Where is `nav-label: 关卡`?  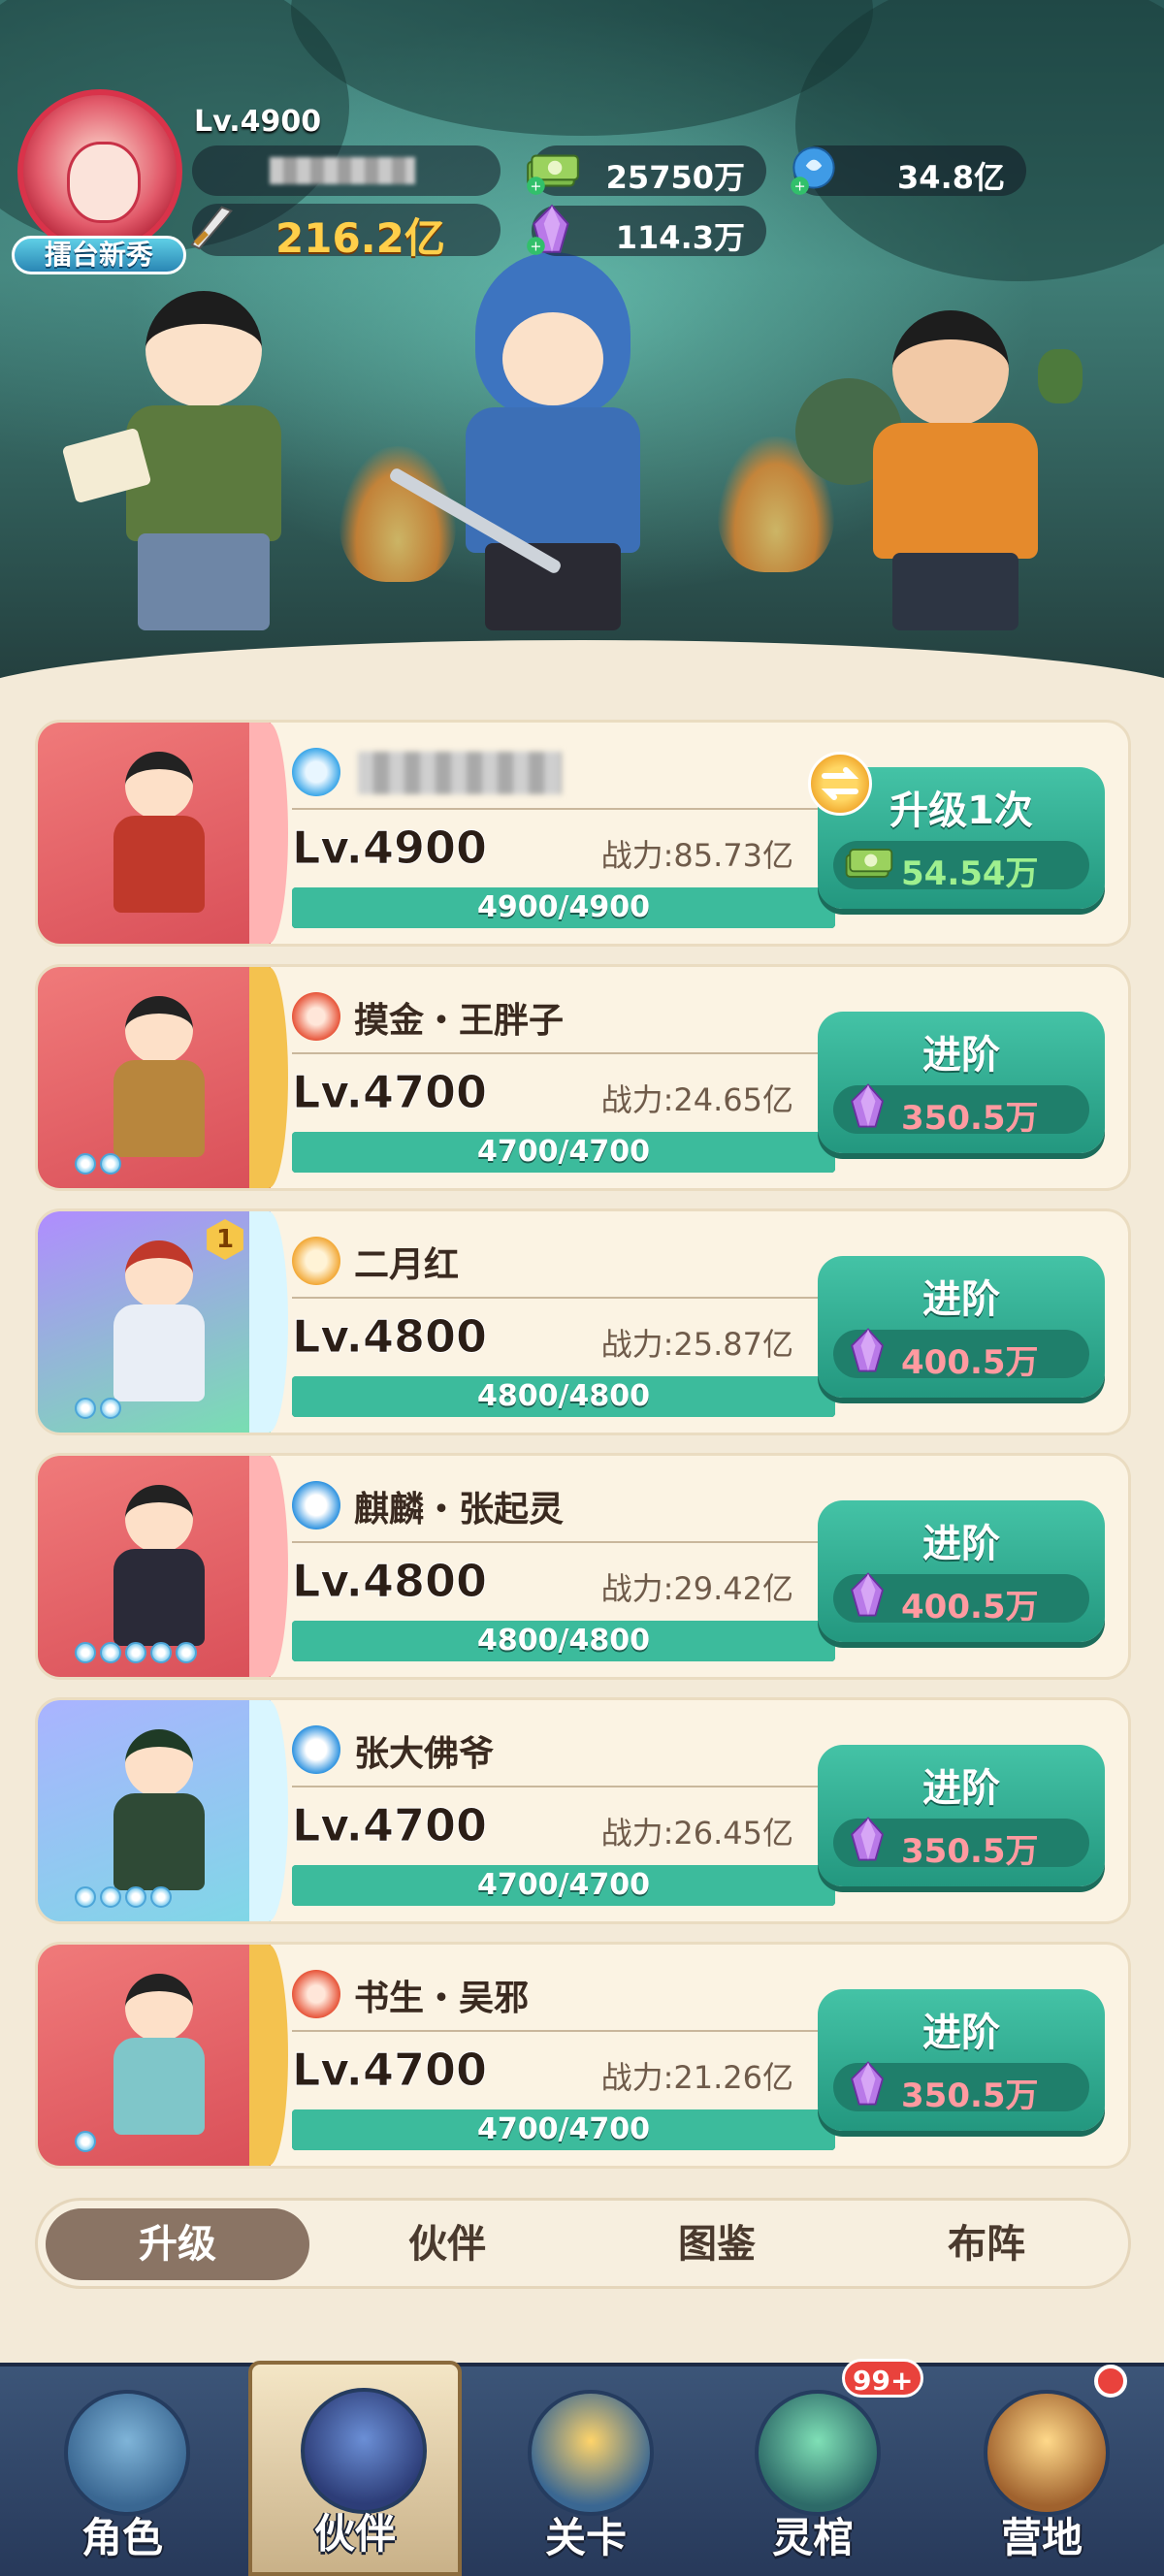 nav-label: 关卡 is located at coordinates (585, 2537).